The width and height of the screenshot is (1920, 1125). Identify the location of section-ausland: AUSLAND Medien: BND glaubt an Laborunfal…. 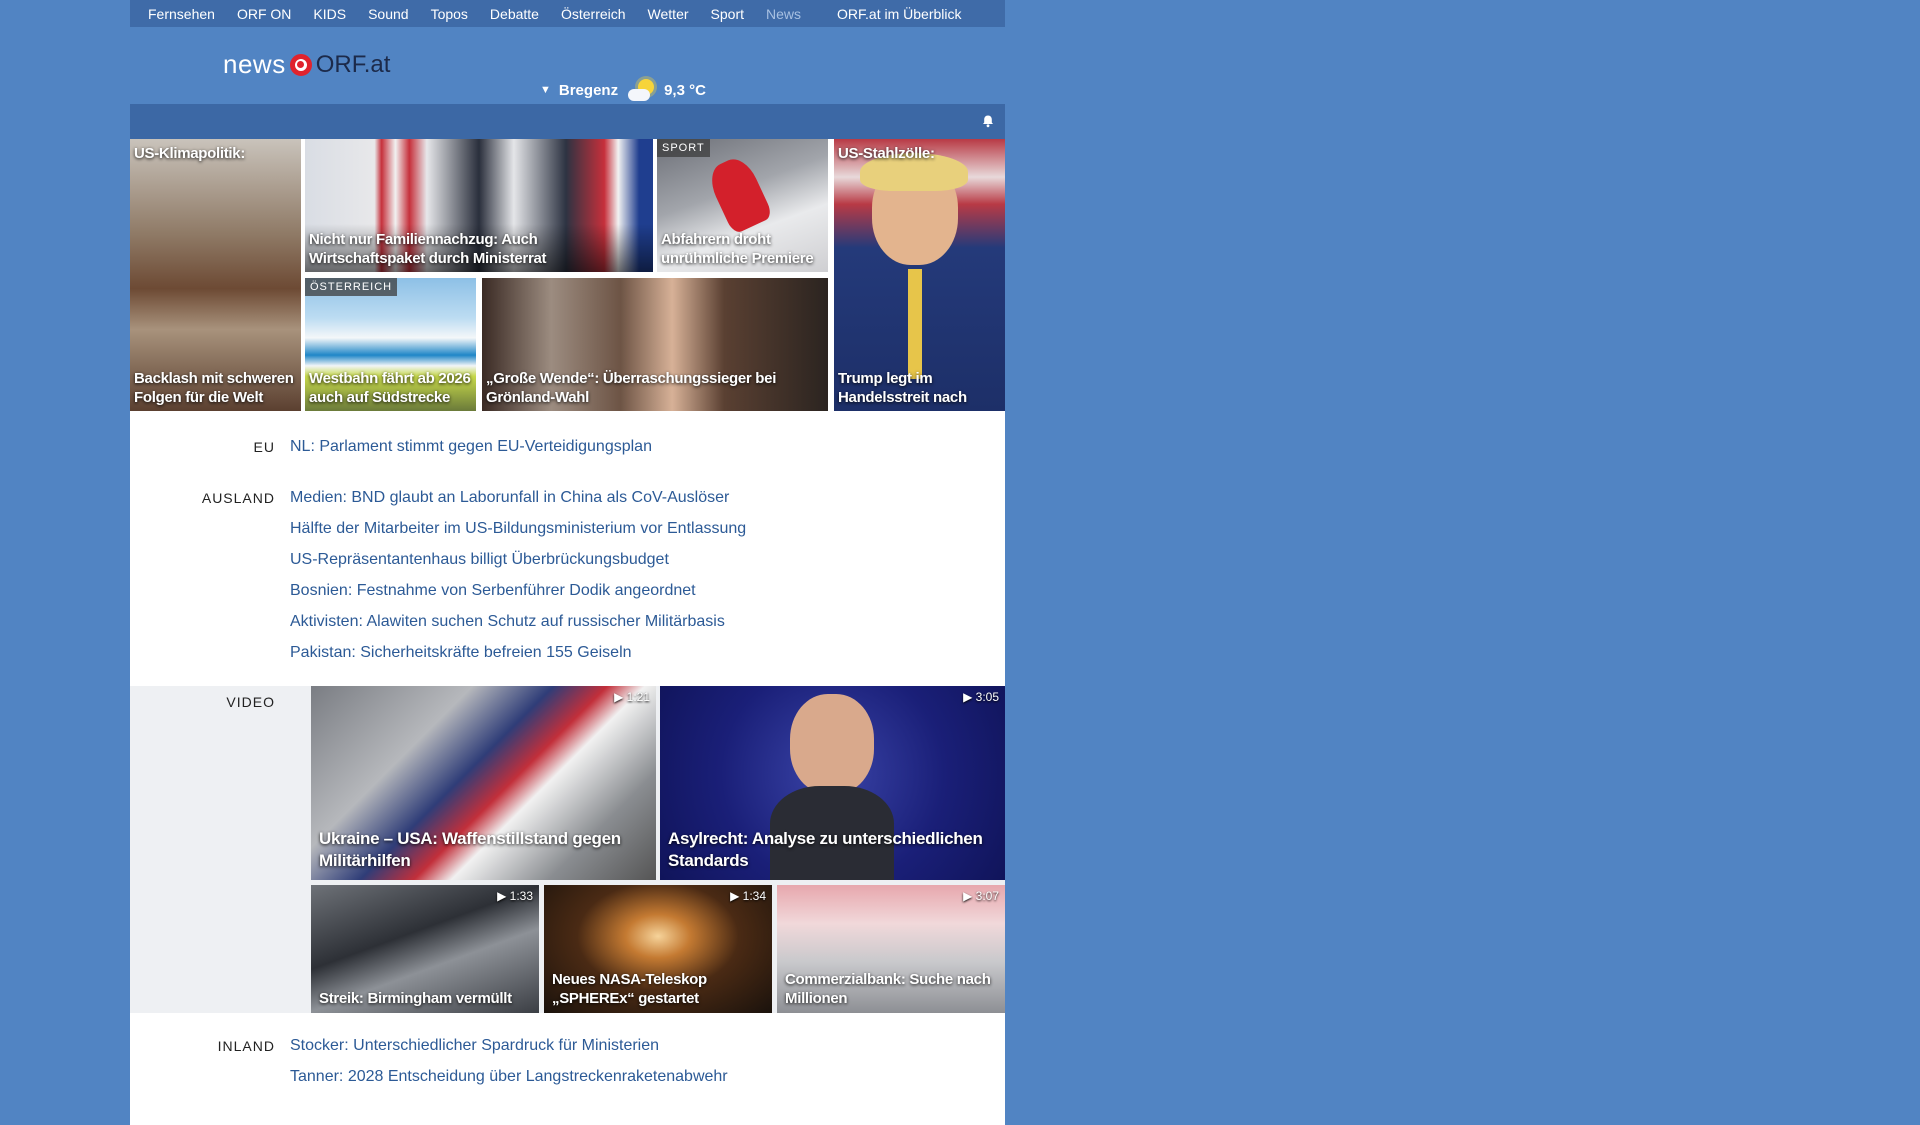
(567, 584).